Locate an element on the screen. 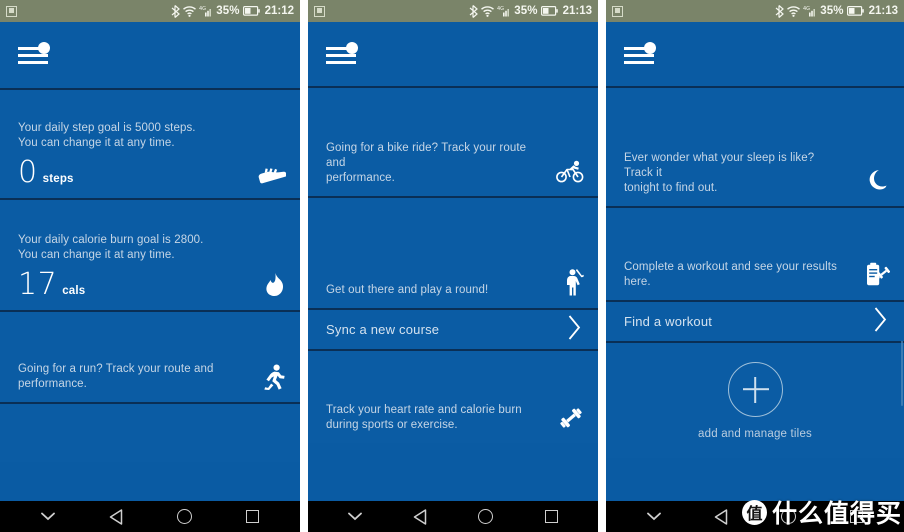 Image resolution: width=904 pixels, height=532 pixels. run-desc-line2: performance. is located at coordinates (52, 384).